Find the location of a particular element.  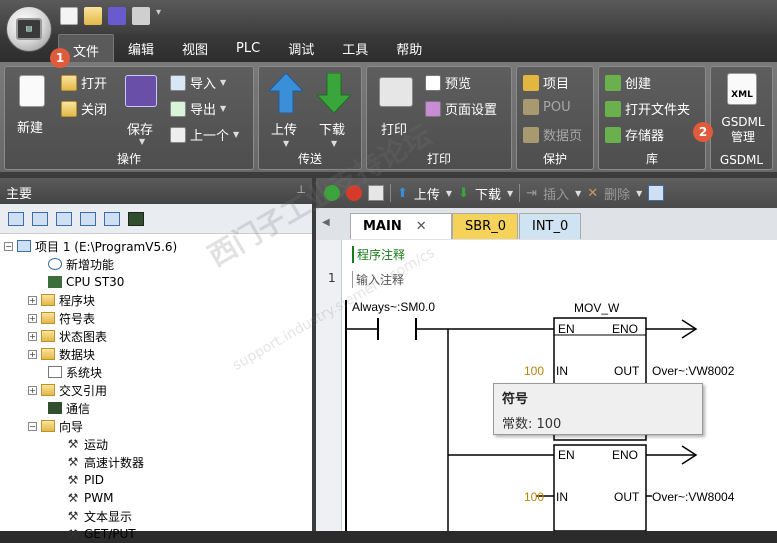

tooltip-body: 常数: 100 is located at coordinates (532, 424).